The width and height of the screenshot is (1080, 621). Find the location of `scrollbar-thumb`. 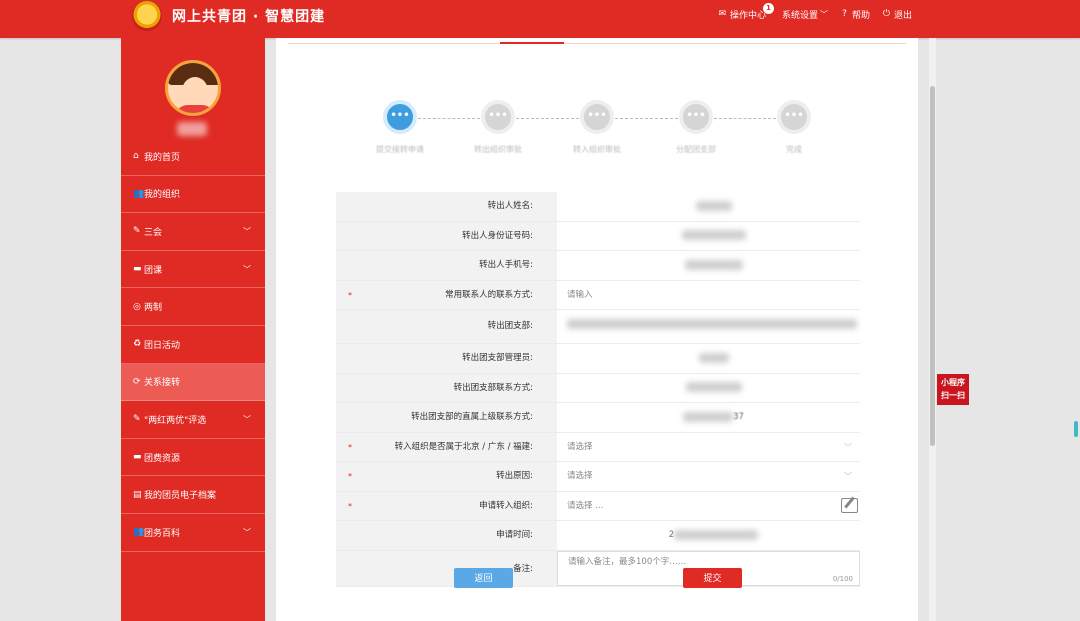

scrollbar-thumb is located at coordinates (932, 266).